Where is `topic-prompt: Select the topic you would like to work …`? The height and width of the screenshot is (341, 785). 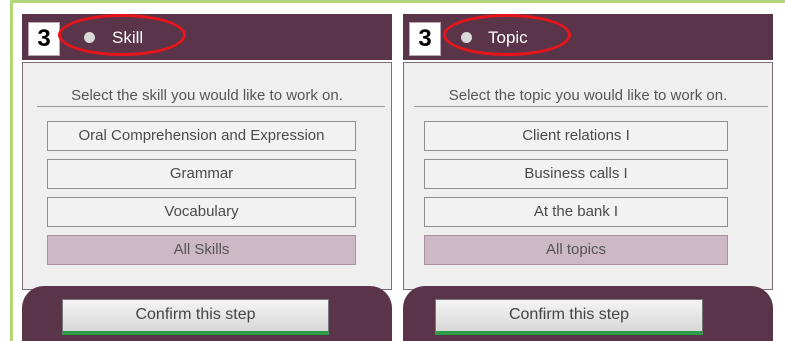
topic-prompt: Select the topic you would like to work … is located at coordinates (588, 95).